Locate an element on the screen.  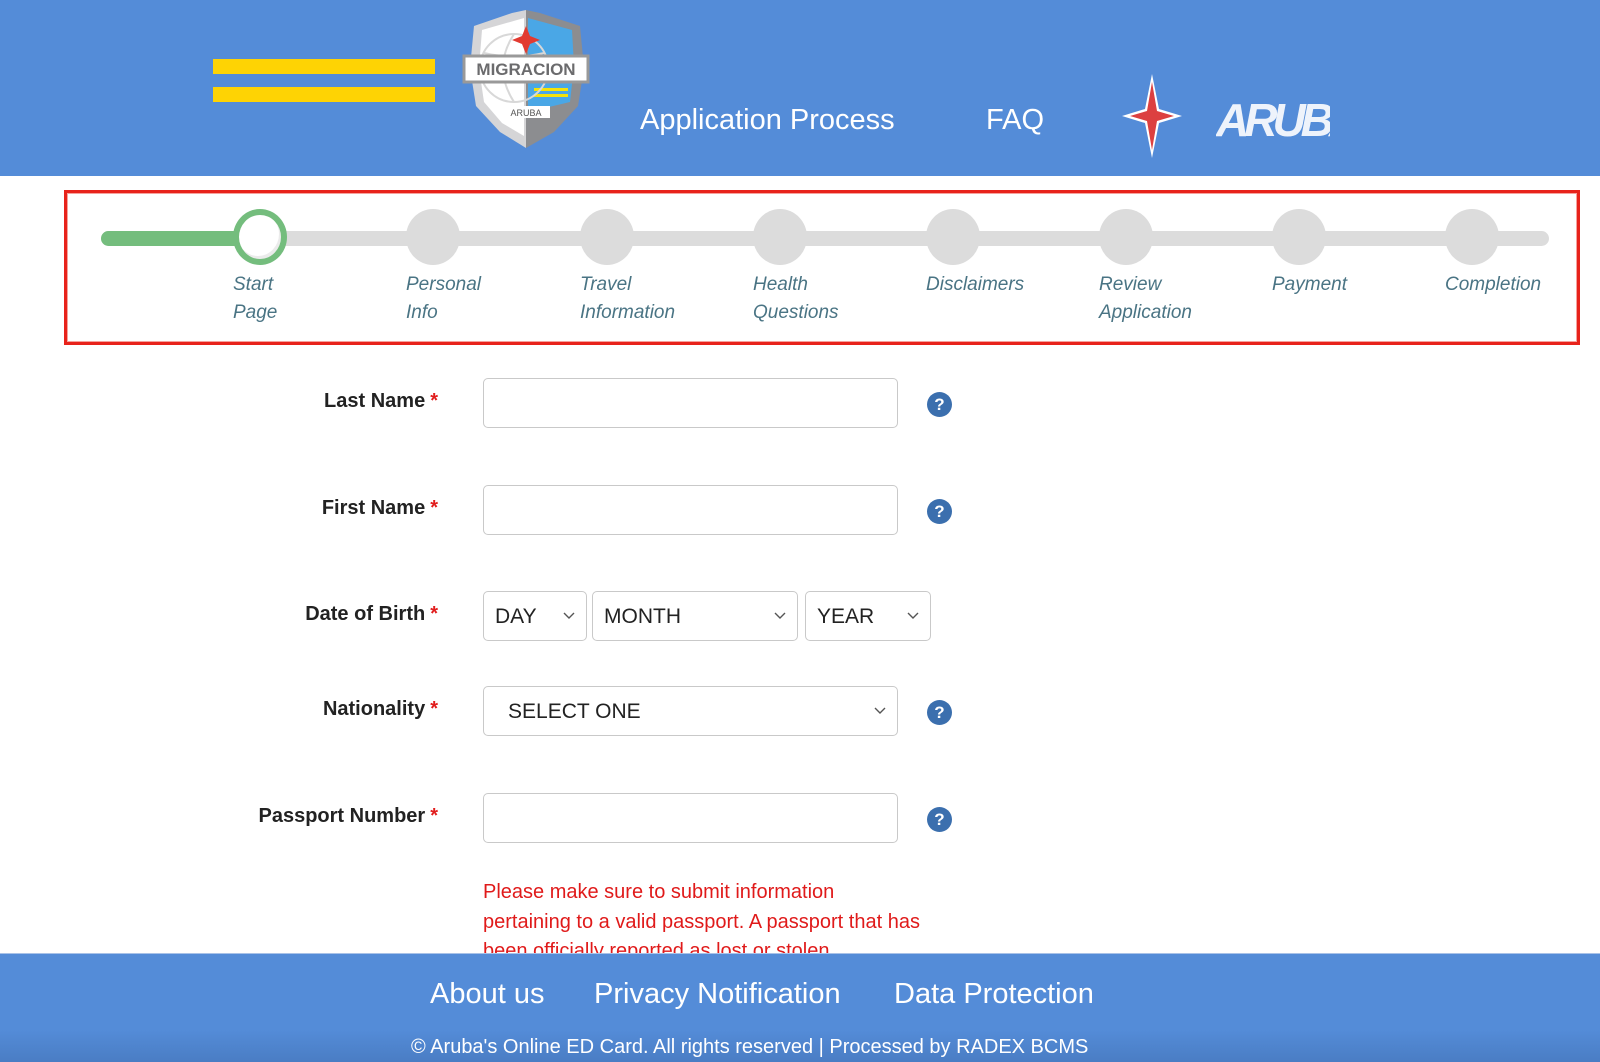
nationality-row: Nationality * SELECT ONE ? is located at coordinates (800, 711).